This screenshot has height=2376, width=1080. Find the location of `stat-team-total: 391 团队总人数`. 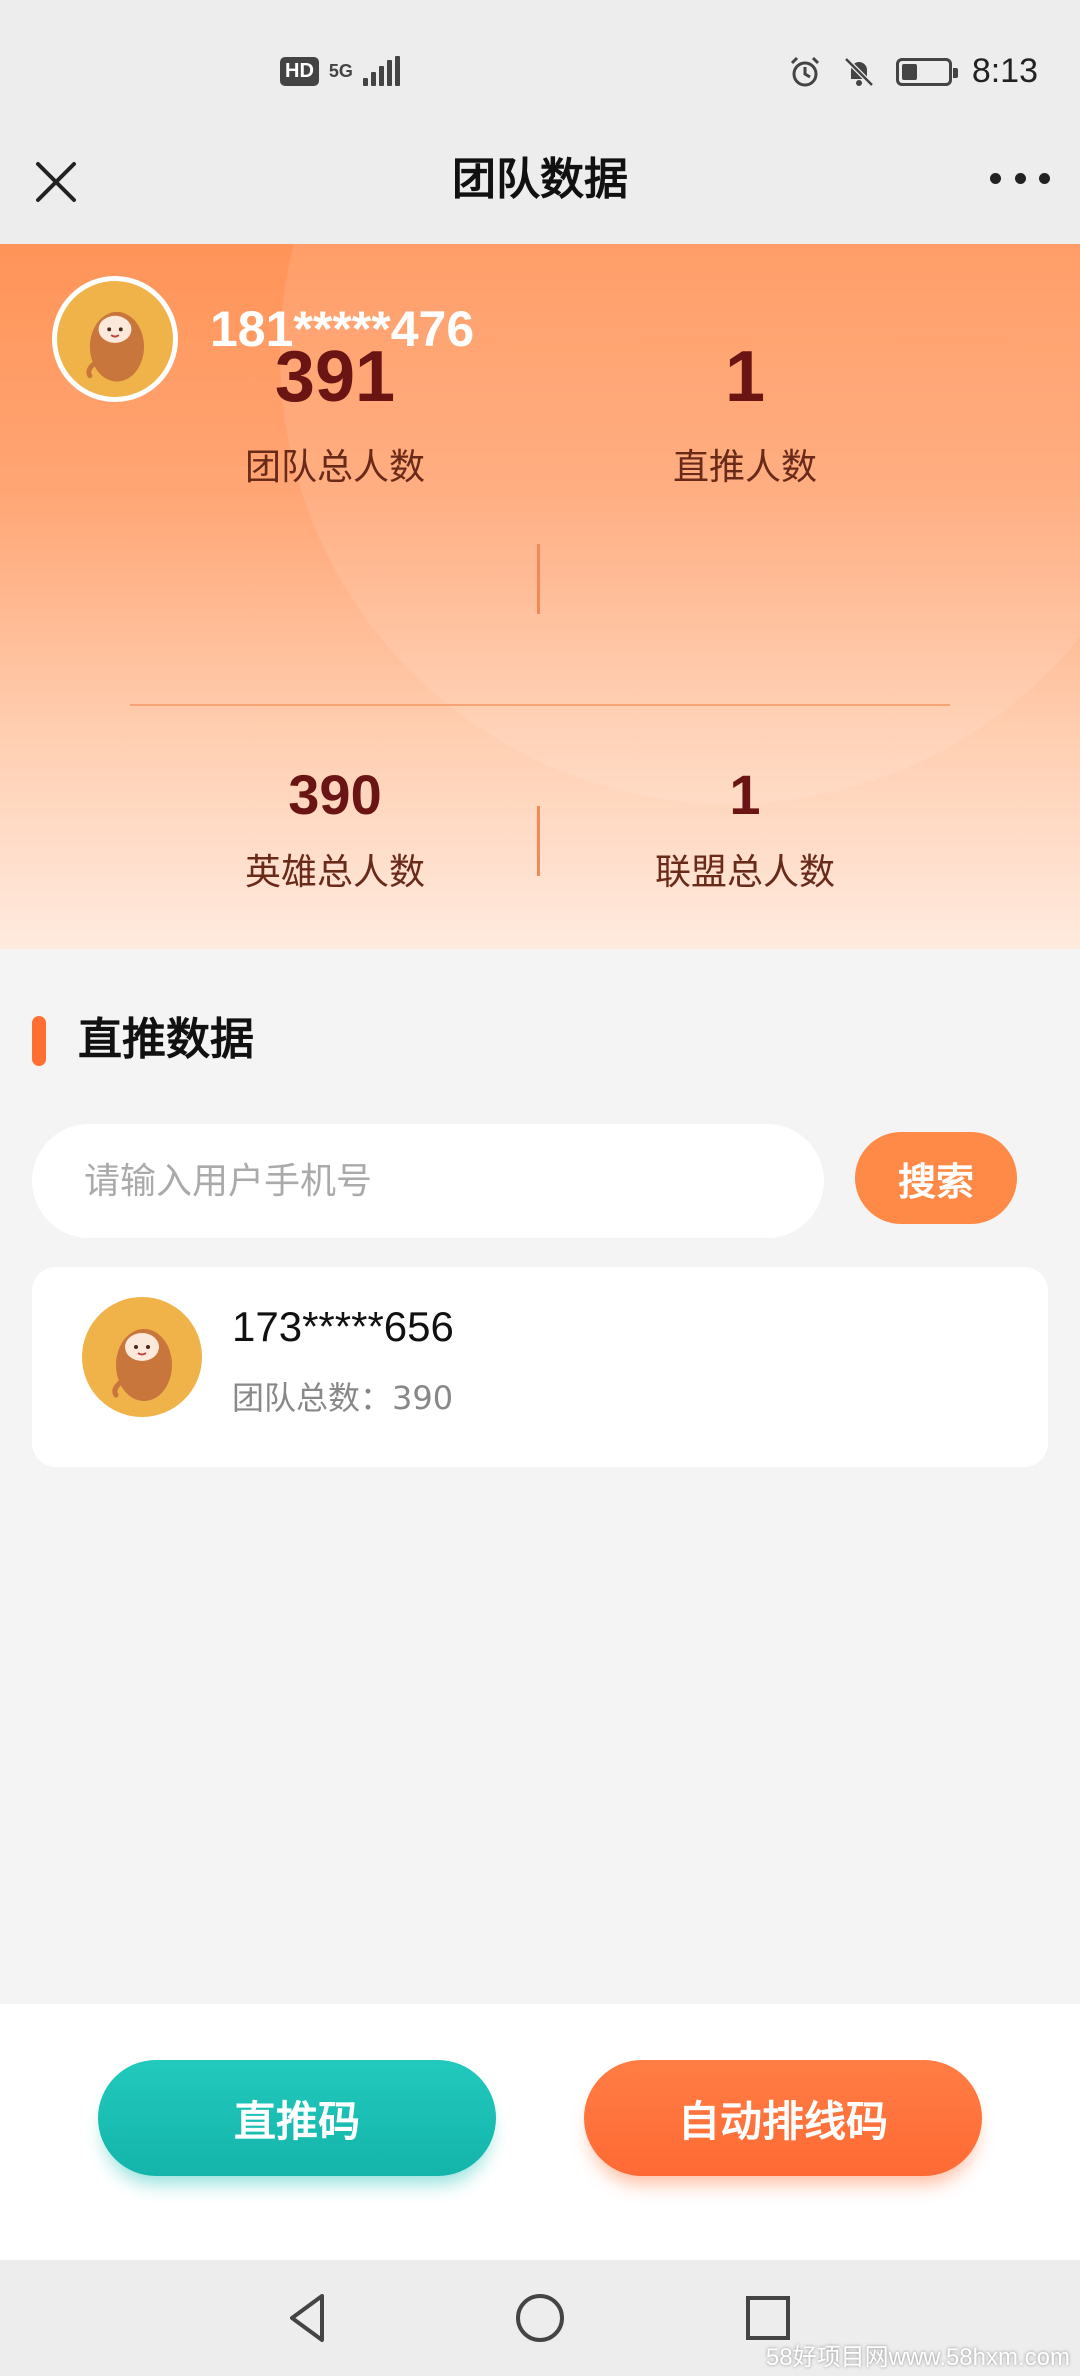

stat-team-total: 391 团队总人数 is located at coordinates (335, 413).